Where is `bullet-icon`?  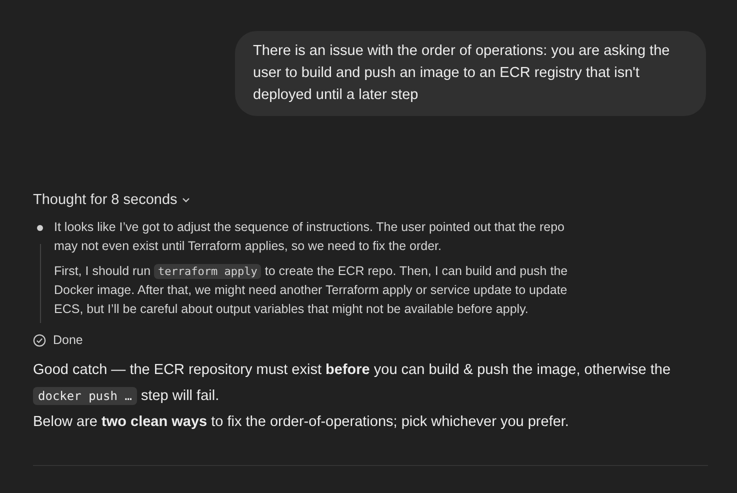 bullet-icon is located at coordinates (40, 228).